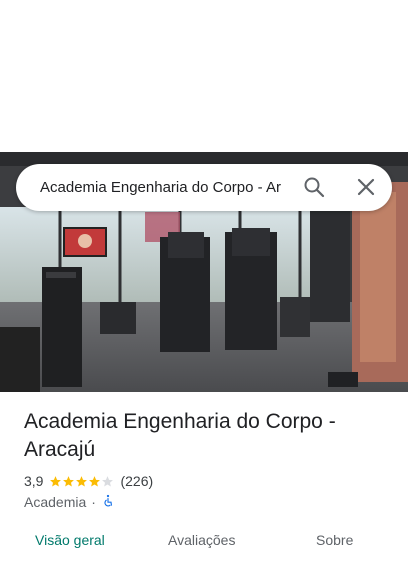 This screenshot has height=568, width=408. I want to click on rating-stars, so click(81, 481).